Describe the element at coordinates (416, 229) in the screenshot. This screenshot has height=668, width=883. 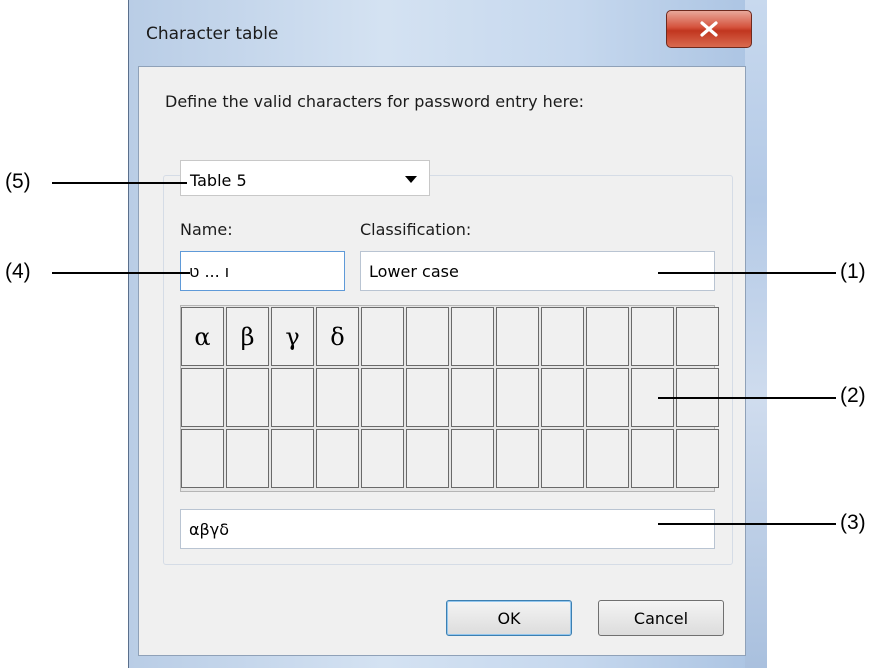
I see `classification-label: Classification:` at that location.